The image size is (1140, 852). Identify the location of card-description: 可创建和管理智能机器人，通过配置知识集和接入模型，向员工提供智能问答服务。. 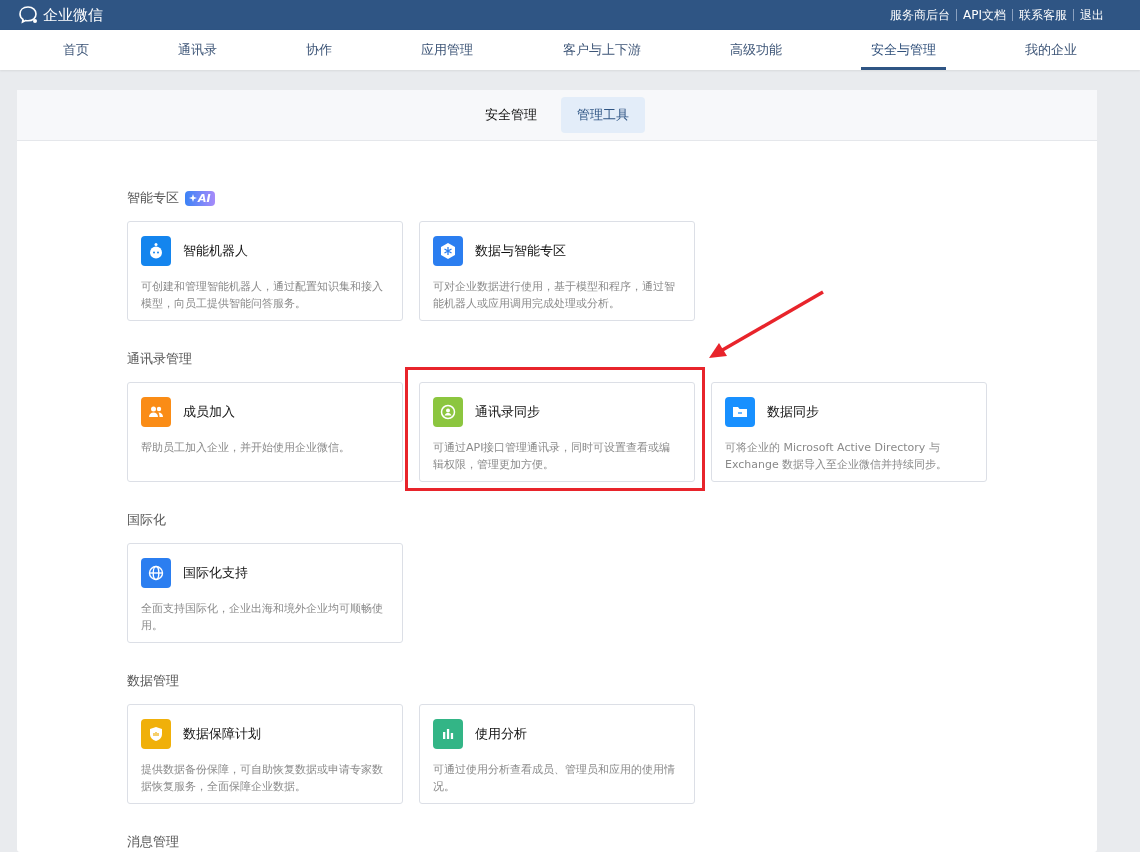
(262, 295).